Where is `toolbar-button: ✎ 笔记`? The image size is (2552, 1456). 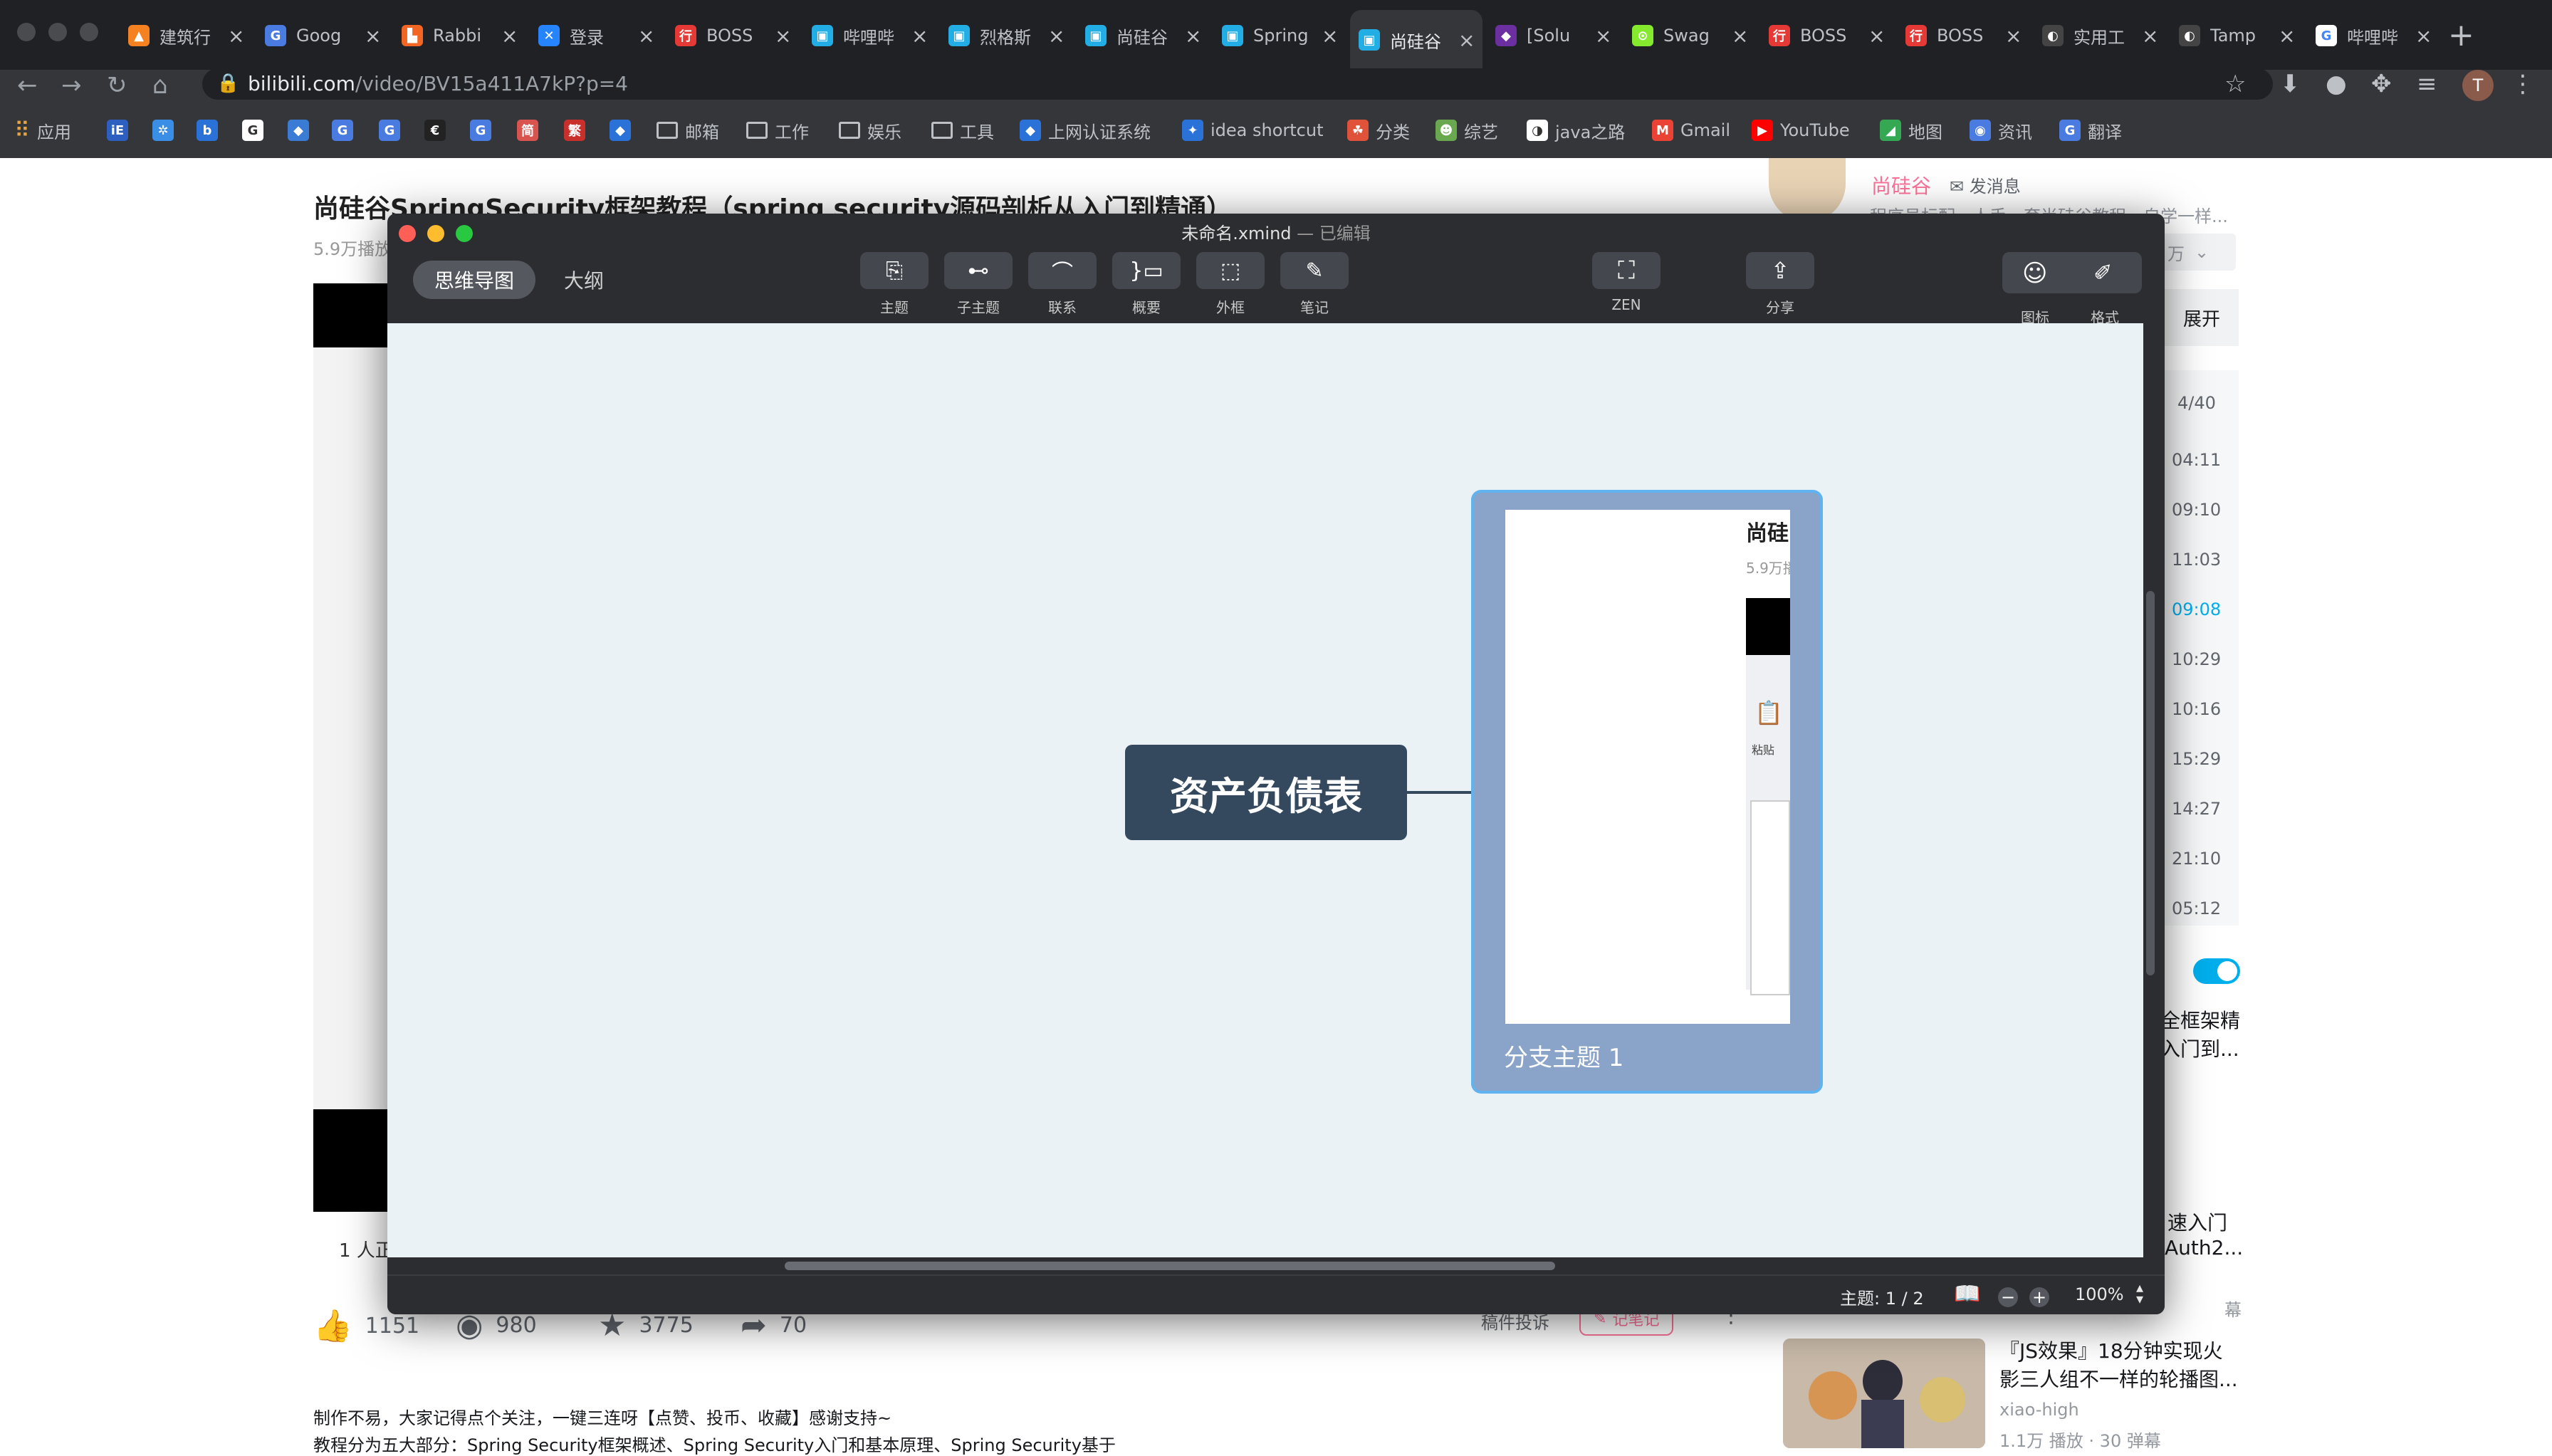
toolbar-button: ✎ 笔记 is located at coordinates (1314, 284).